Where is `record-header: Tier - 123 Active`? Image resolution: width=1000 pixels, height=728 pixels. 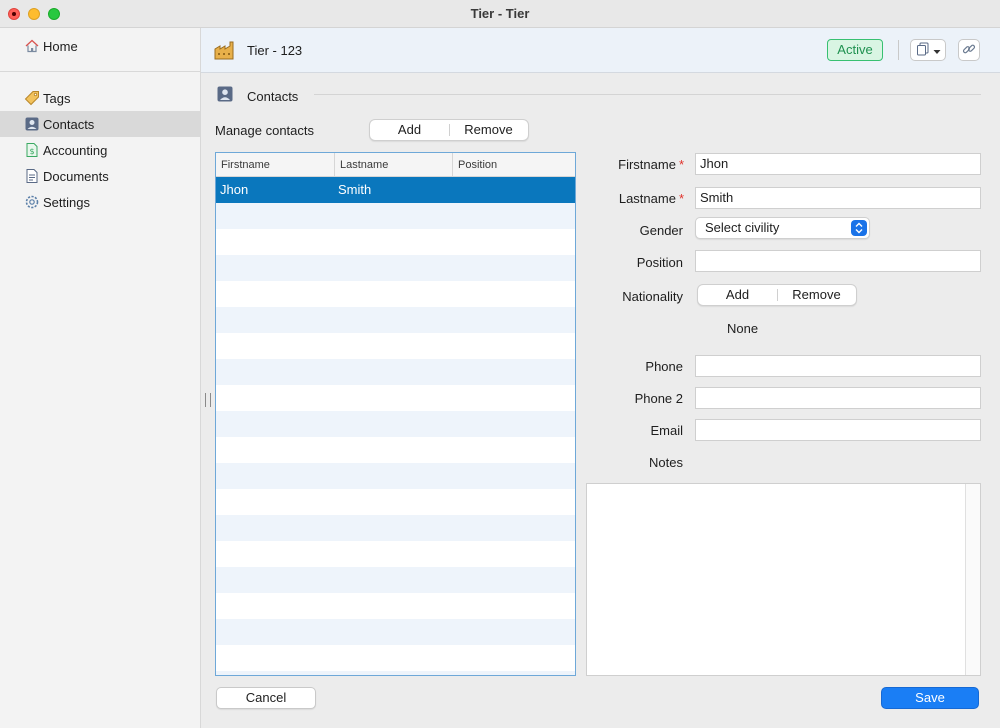
record-header: Tier - 123 Active is located at coordinates (600, 50).